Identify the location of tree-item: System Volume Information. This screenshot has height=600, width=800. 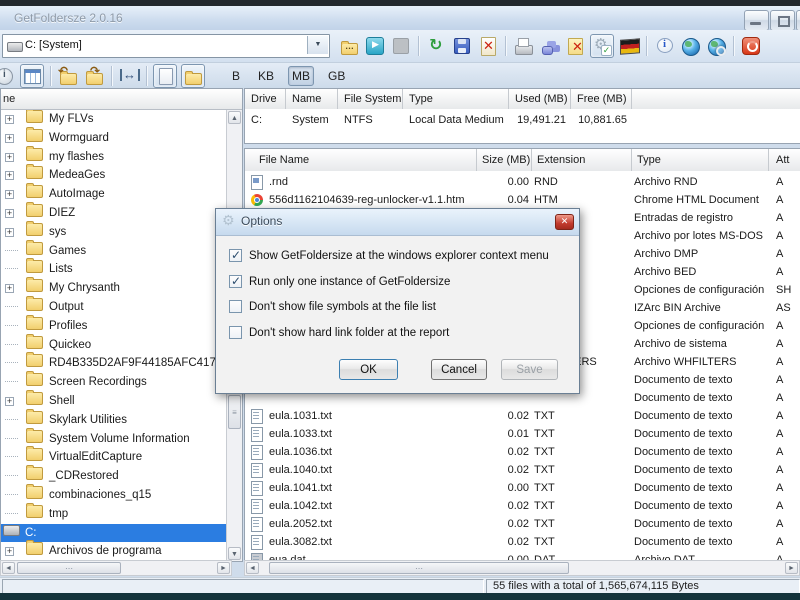
(114, 438).